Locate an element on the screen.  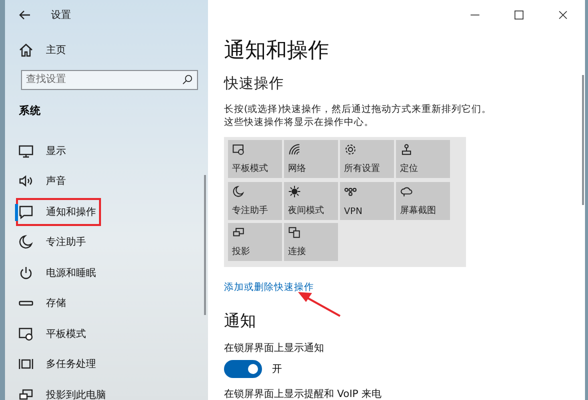
page-title: 通知和操作 is located at coordinates (277, 50).